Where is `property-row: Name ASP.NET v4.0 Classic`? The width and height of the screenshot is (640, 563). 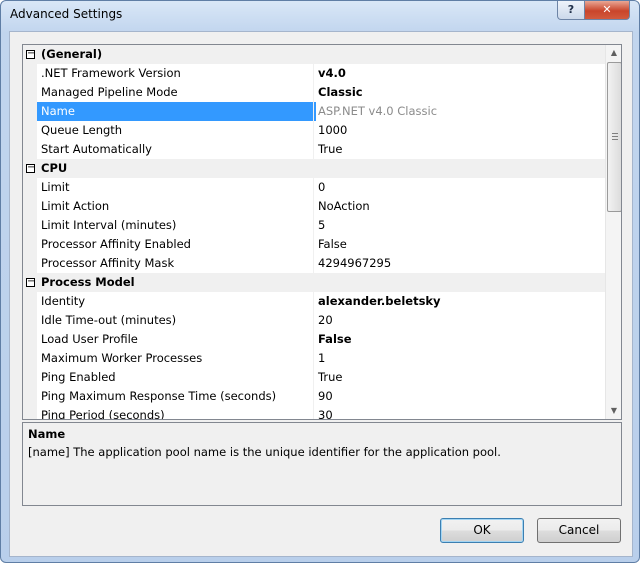 property-row: Name ASP.NET v4.0 Classic is located at coordinates (314, 111).